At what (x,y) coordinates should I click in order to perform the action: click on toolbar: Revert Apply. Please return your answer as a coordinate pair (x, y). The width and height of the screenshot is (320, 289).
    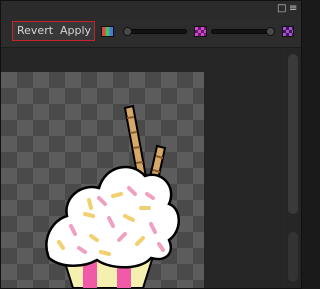
    Looking at the image, I should click on (151, 33).